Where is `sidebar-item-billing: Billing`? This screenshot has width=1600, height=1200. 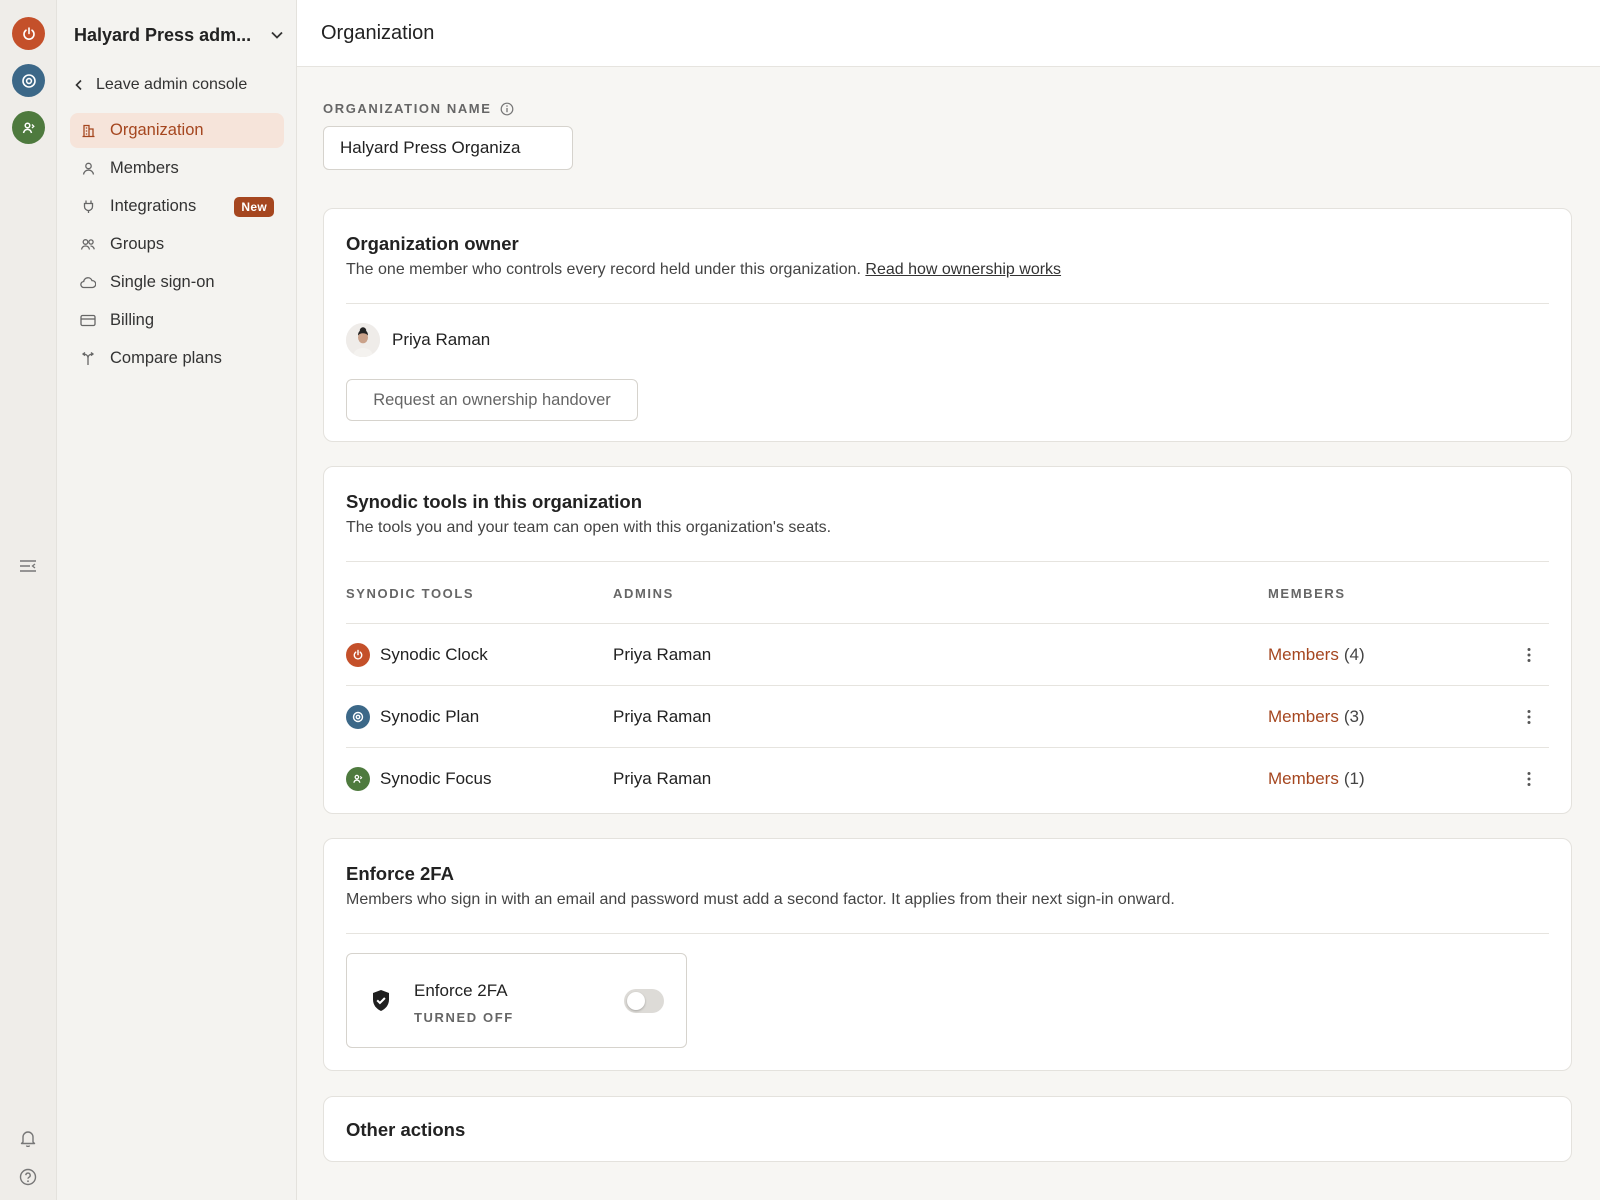 sidebar-item-billing: Billing is located at coordinates (177, 320).